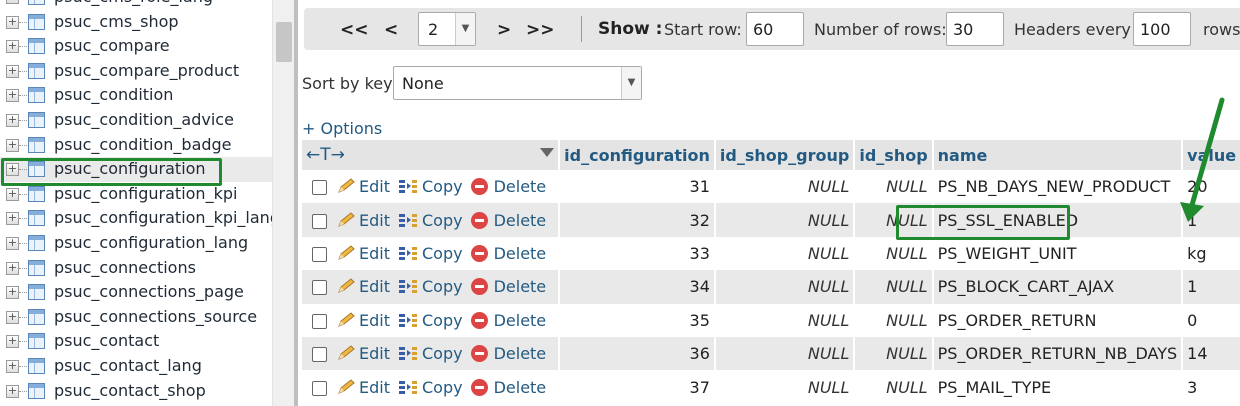 The height and width of the screenshot is (406, 1240). I want to click on column-menu-icon, so click(547, 152).